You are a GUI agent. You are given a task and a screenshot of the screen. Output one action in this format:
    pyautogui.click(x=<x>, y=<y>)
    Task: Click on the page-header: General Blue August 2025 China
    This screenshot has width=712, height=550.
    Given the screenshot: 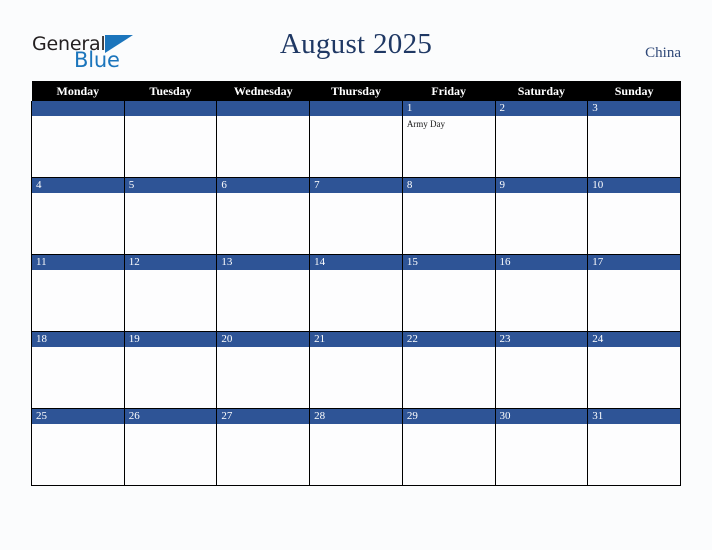 What is the action you would take?
    pyautogui.click(x=356, y=39)
    